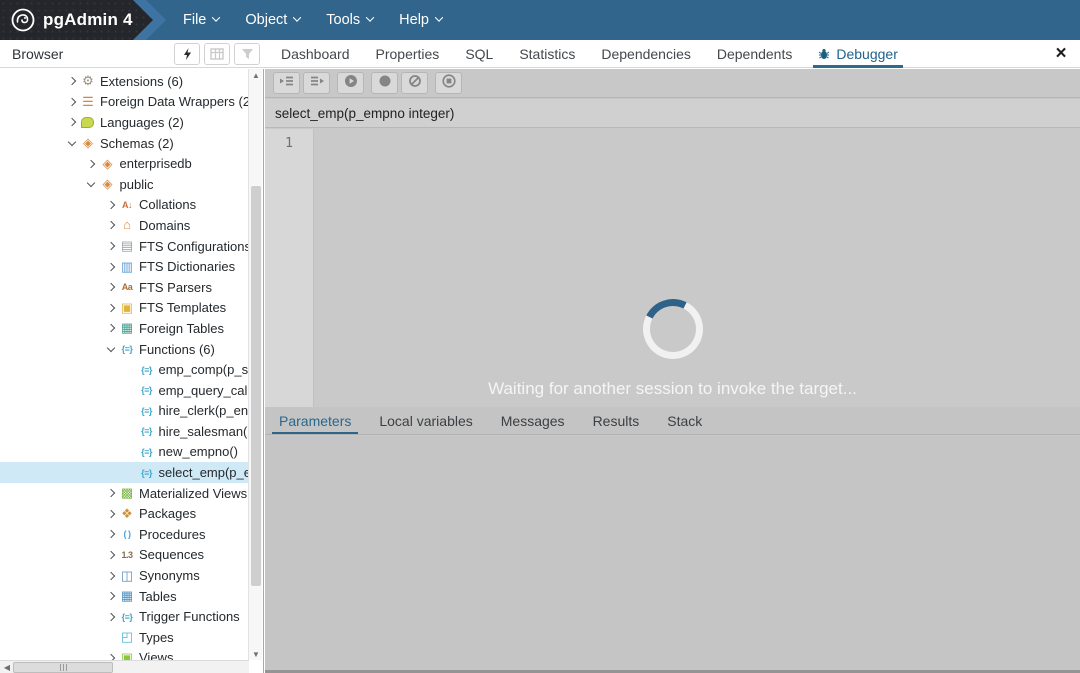  Describe the element at coordinates (124, 81) in the screenshot. I see `tree-item-extensions-6: ⚙ Extensions (6)` at that location.